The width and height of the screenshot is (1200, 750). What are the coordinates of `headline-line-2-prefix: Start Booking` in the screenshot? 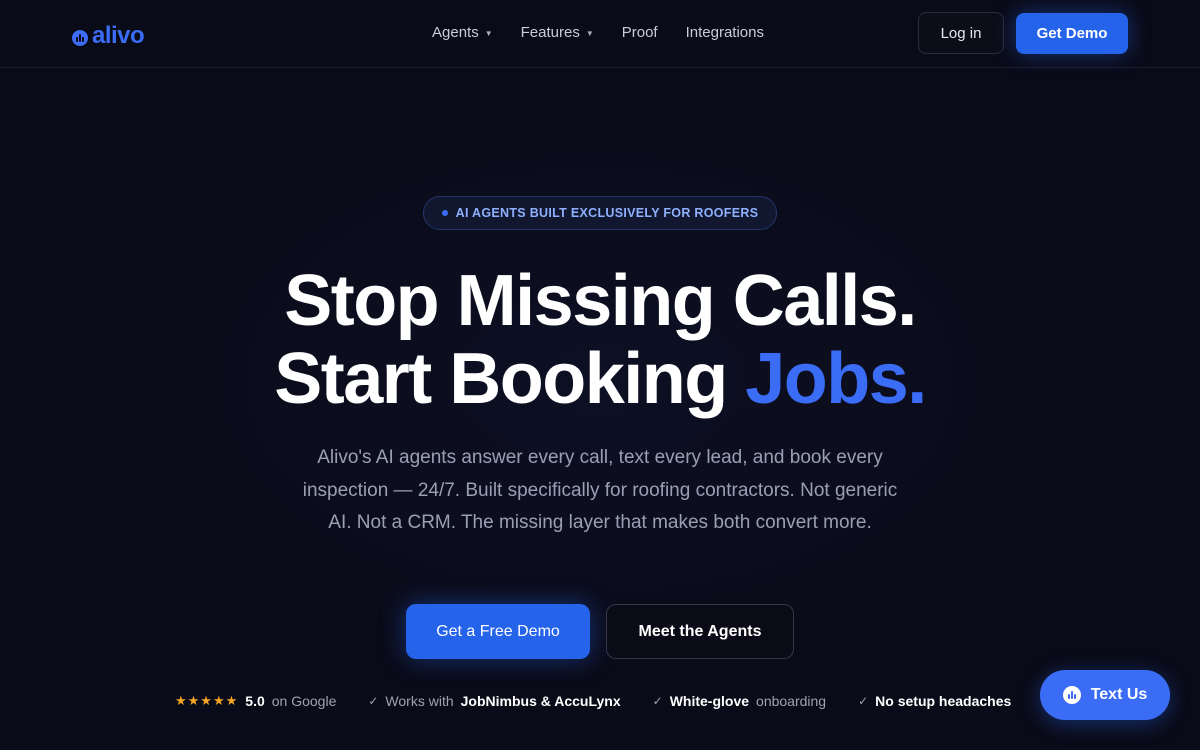 It's located at (510, 379).